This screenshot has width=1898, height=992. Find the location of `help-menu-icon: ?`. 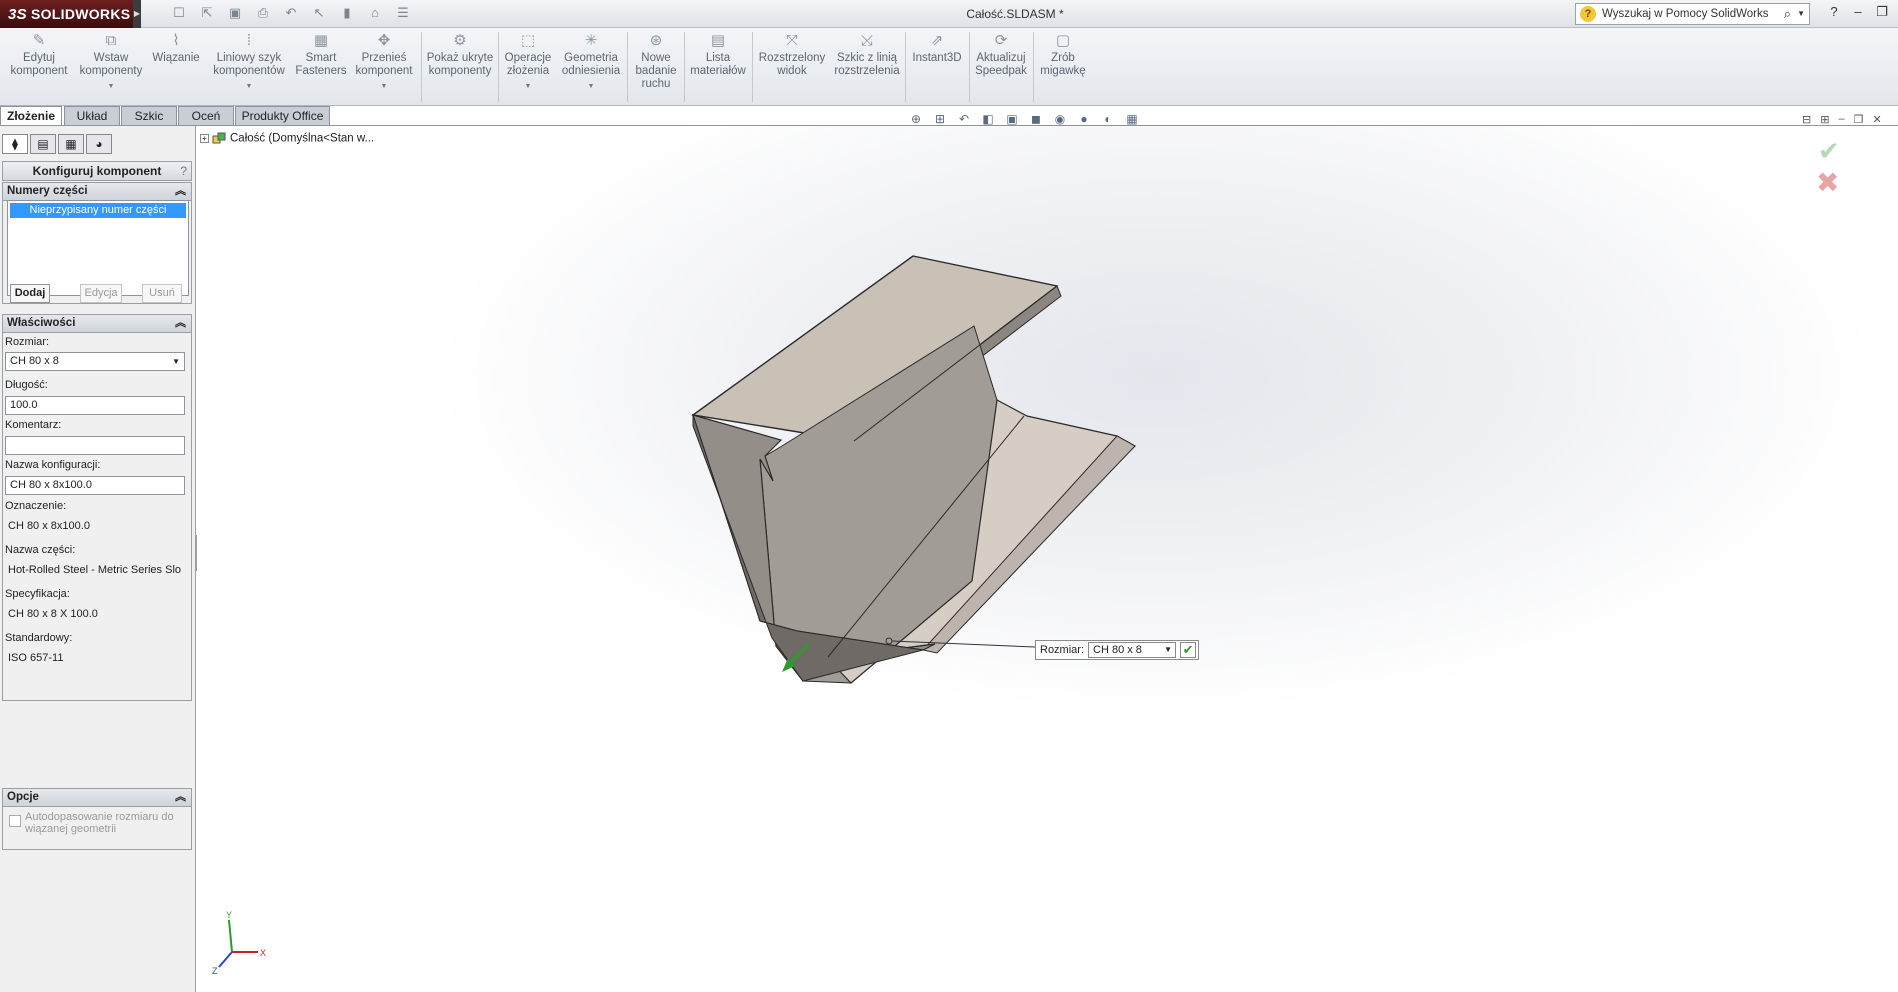

help-menu-icon: ? is located at coordinates (1834, 12).